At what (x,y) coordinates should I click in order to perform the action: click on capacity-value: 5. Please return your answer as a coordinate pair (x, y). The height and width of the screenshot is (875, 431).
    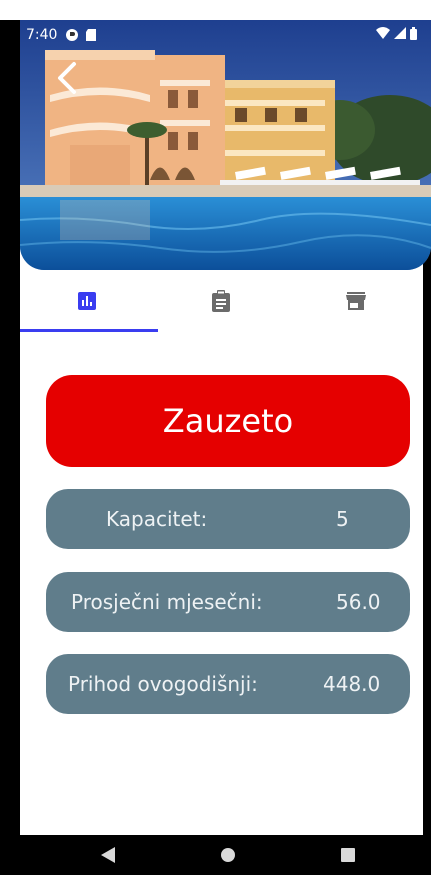
    Looking at the image, I should click on (342, 519).